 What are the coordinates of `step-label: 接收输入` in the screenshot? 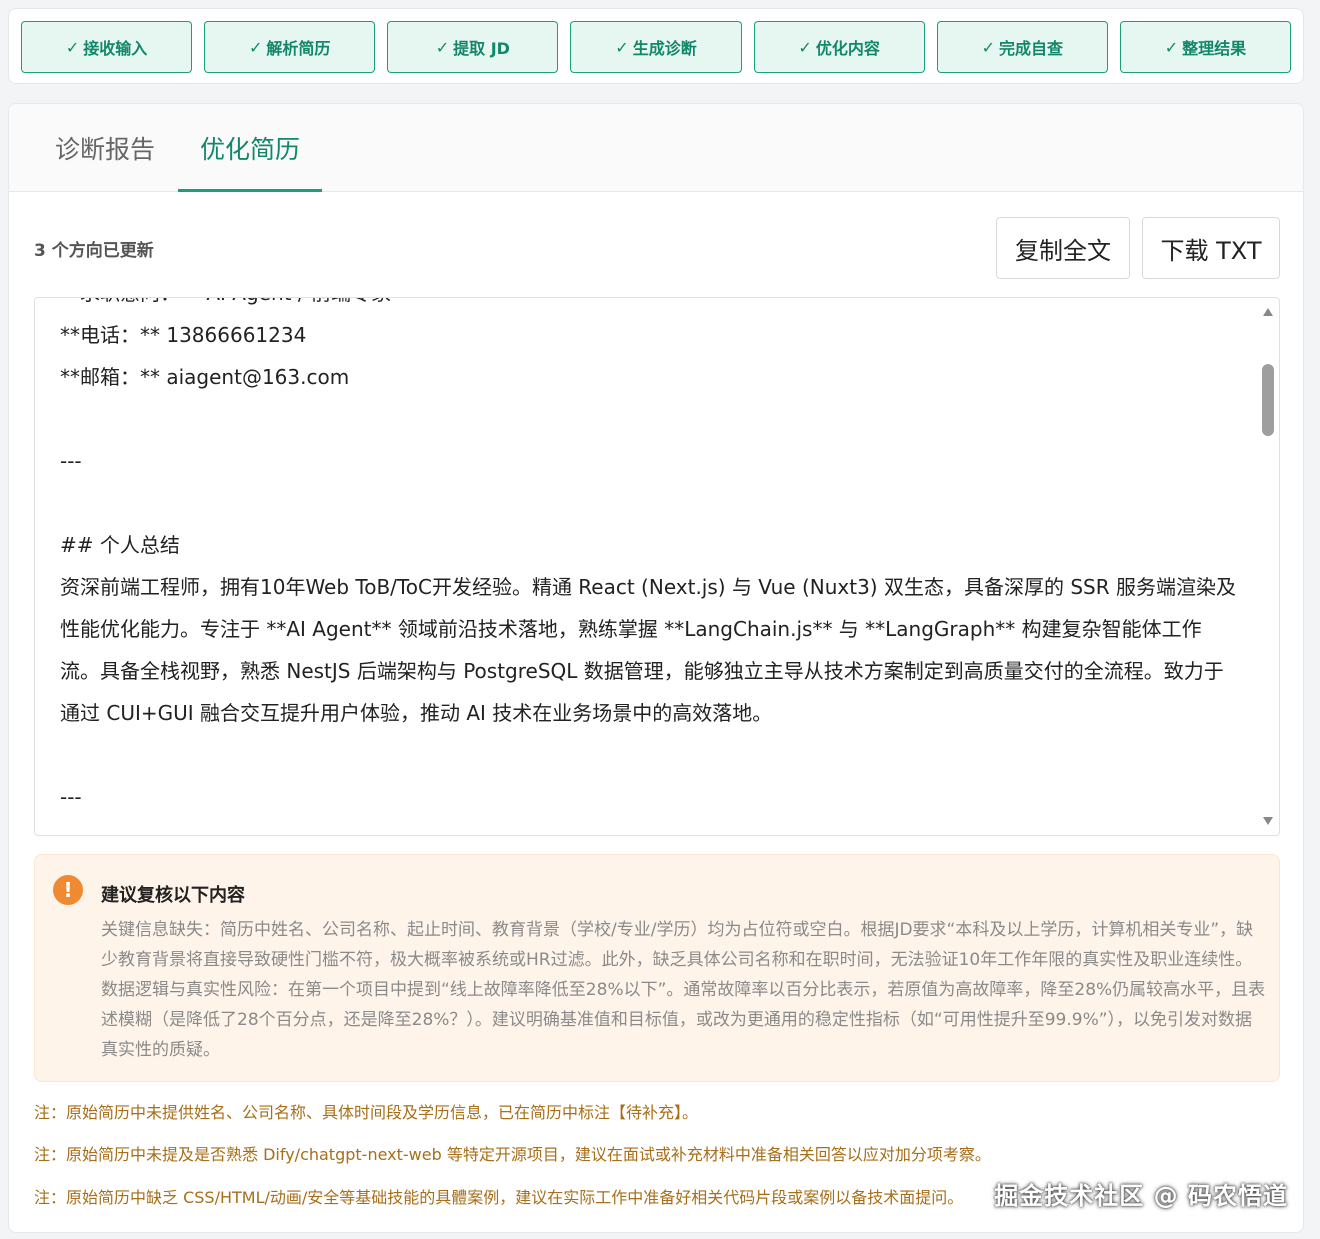 It's located at (115, 48).